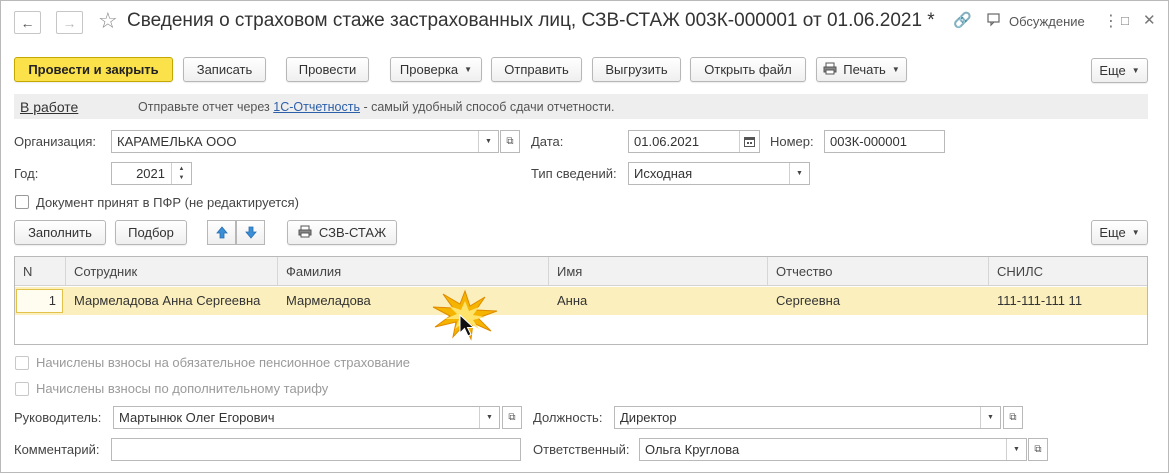 This screenshot has width=1169, height=473. I want to click on more-icon: ⋮, so click(1111, 21).